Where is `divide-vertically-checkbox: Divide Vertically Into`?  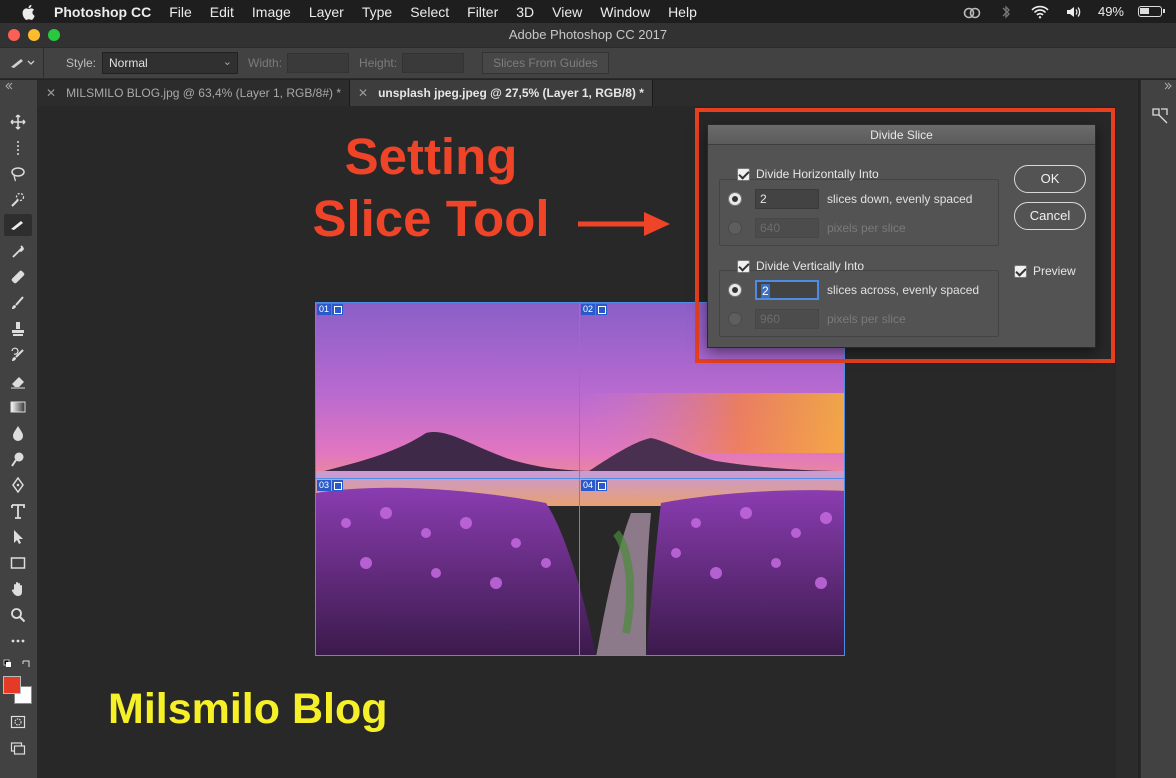 divide-vertically-checkbox: Divide Vertically Into is located at coordinates (800, 266).